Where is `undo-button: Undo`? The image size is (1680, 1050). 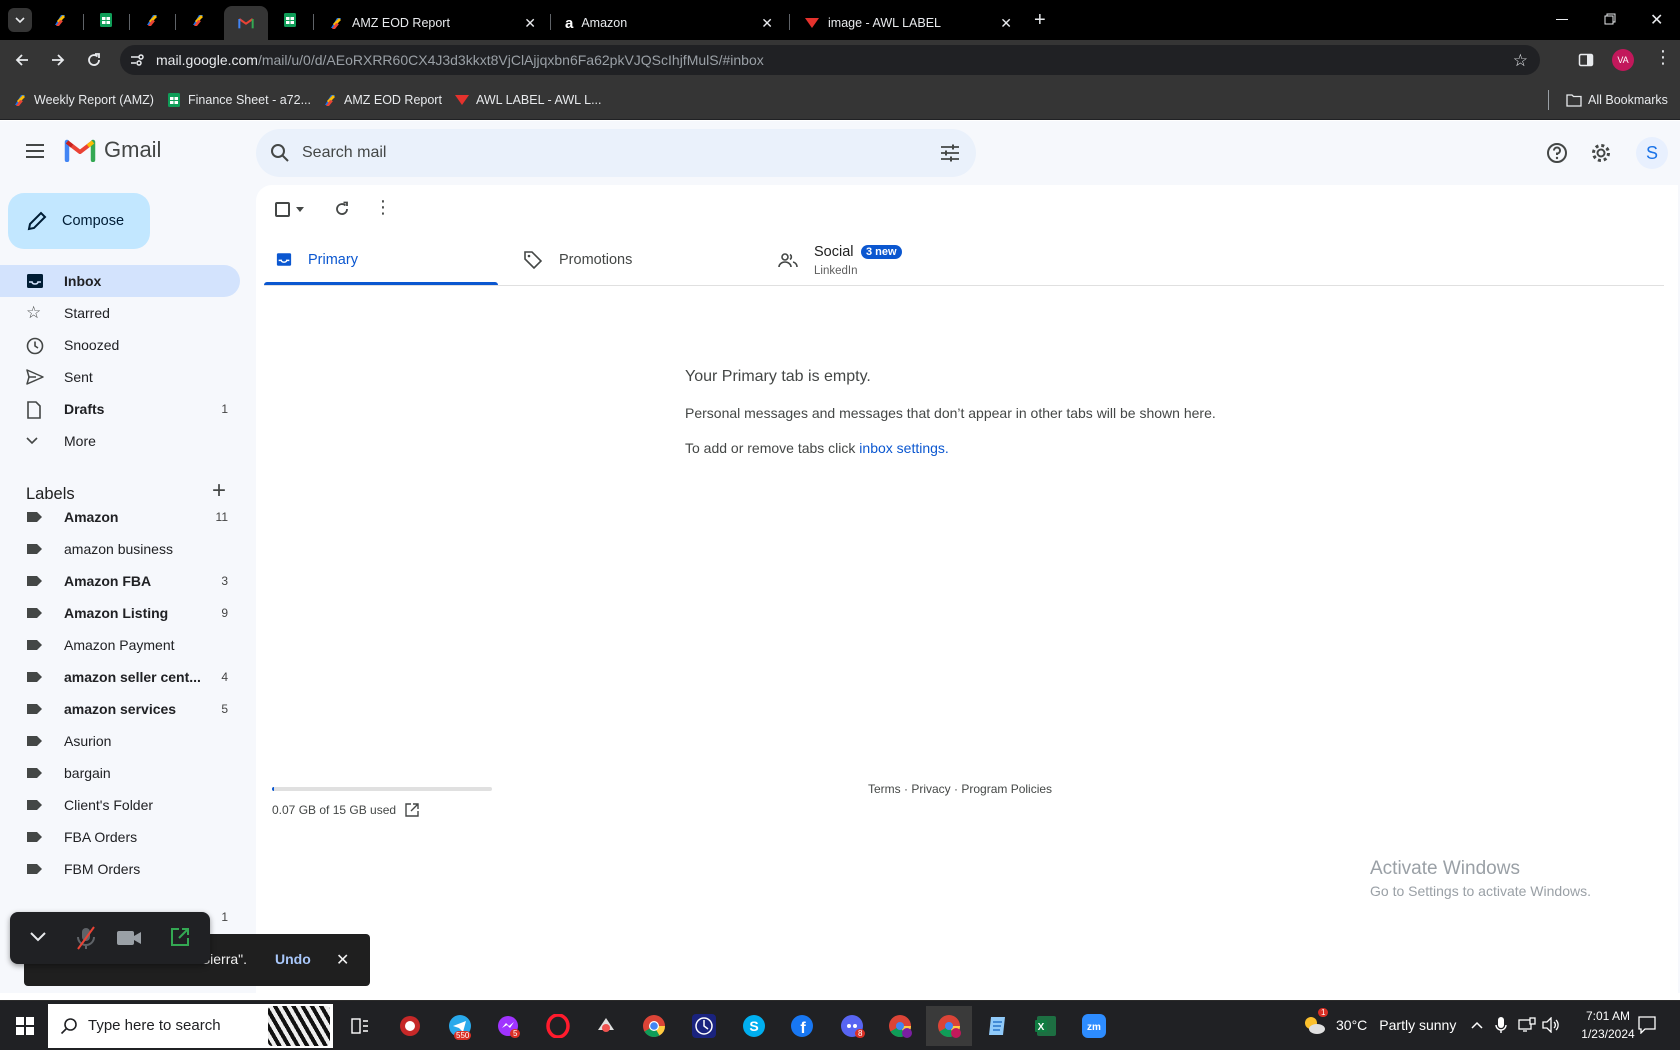 undo-button: Undo is located at coordinates (293, 959).